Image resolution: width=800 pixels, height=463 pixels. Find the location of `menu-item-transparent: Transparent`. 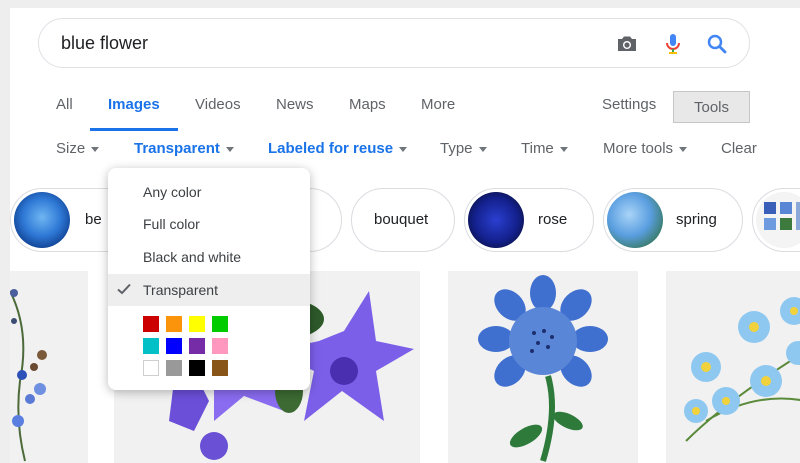

menu-item-transparent: Transparent is located at coordinates (209, 290).